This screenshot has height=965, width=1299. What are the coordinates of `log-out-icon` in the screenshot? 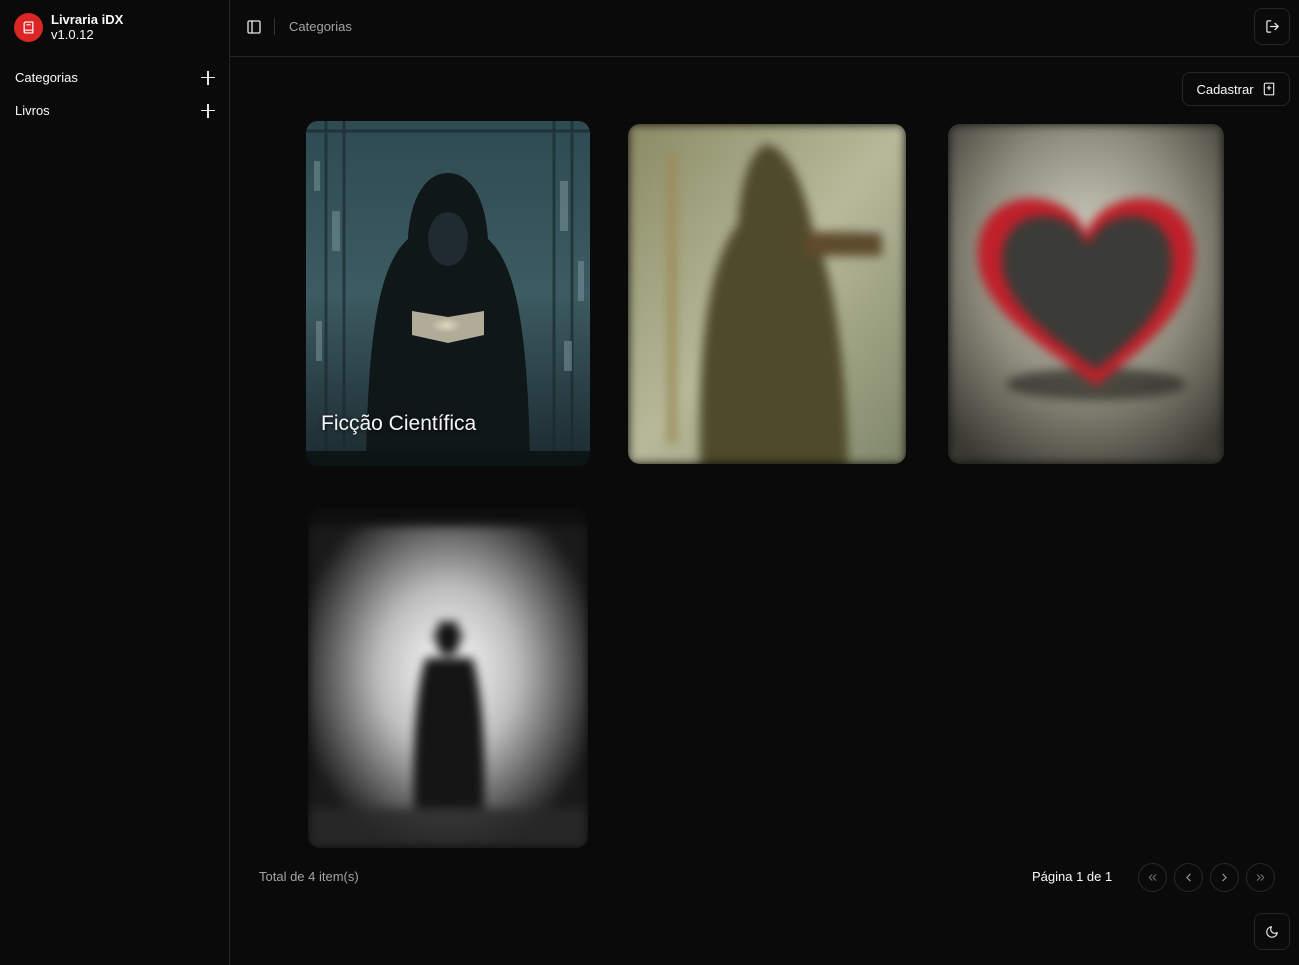 It's located at (1272, 26).